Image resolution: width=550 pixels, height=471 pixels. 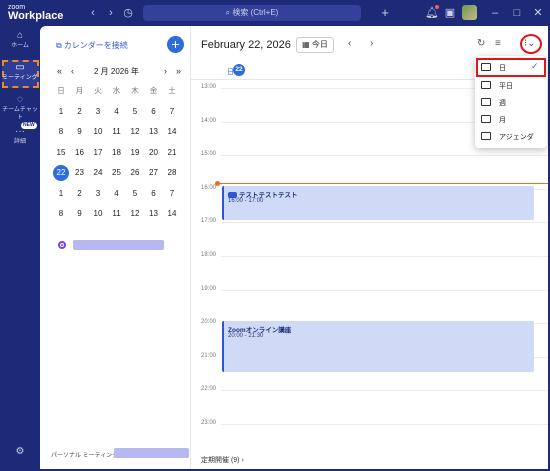 I want to click on recurring-meetings-link: 定期開催 (9) ›, so click(x=222, y=460).